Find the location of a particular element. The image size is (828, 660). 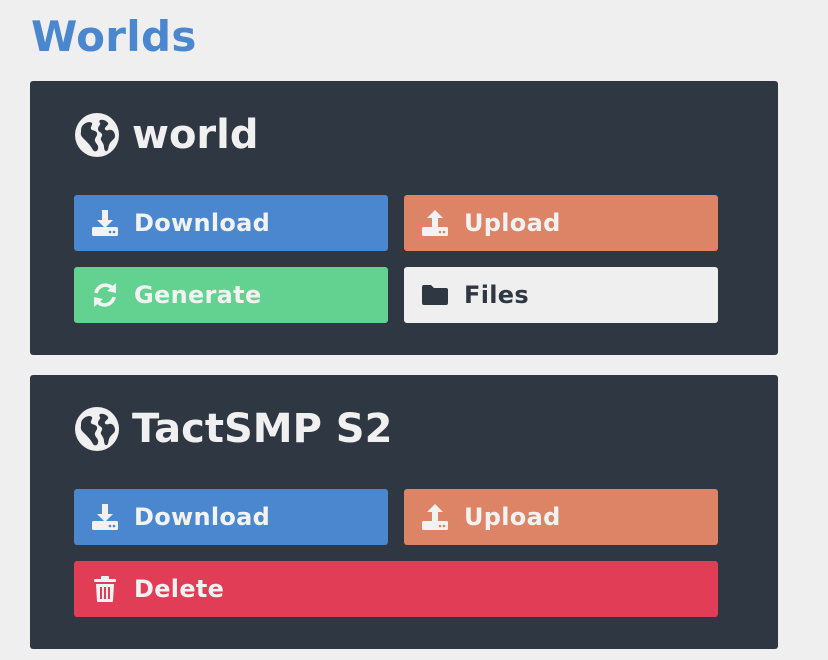

world-title: TactSMP S2 is located at coordinates (233, 429).